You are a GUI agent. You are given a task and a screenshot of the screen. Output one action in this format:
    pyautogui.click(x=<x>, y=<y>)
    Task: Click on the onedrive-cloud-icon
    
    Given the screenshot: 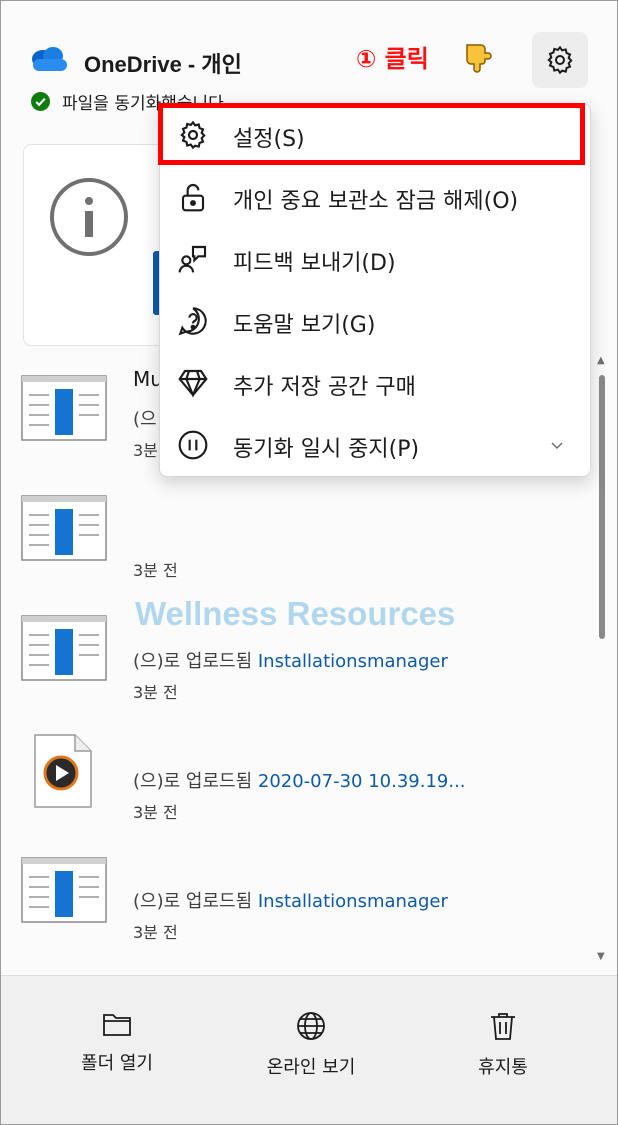 What is the action you would take?
    pyautogui.click(x=49, y=59)
    